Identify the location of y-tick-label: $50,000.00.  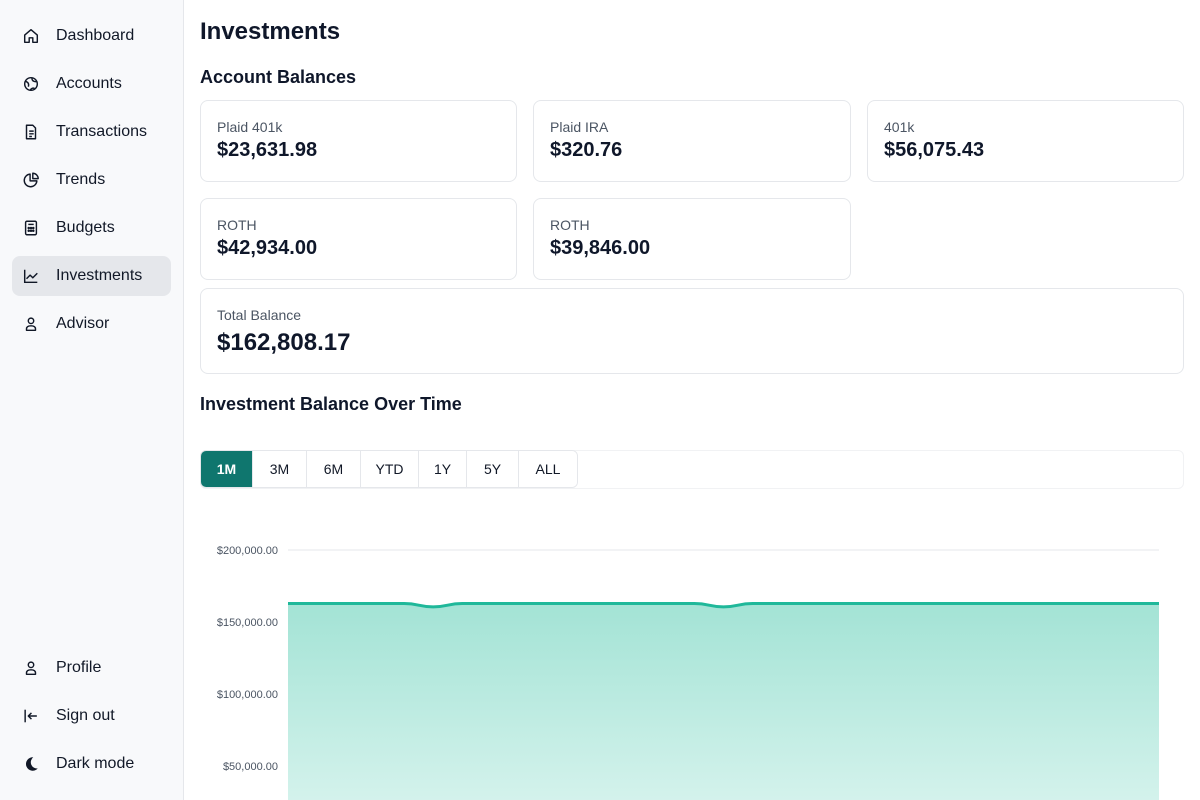
(250, 767).